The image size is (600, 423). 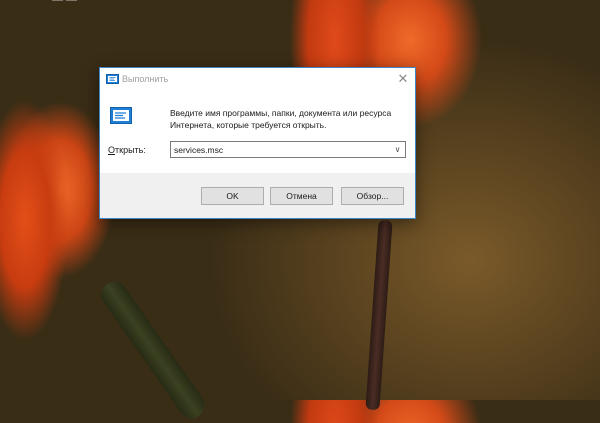 I want to click on close-button: ✕, so click(x=403, y=79).